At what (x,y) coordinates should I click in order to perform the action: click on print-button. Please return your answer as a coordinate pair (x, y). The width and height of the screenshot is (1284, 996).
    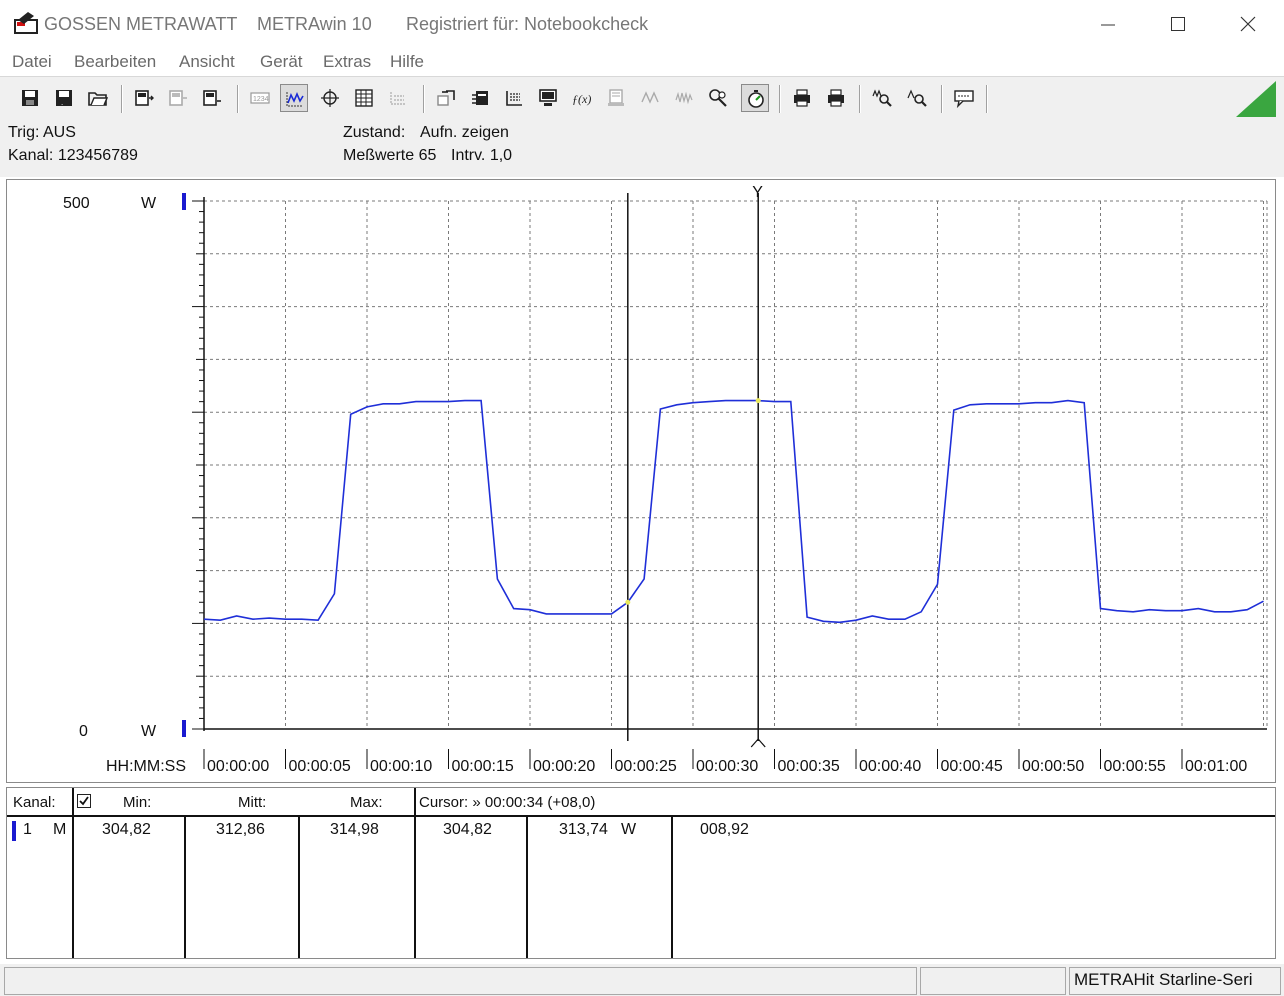
    Looking at the image, I should click on (836, 98).